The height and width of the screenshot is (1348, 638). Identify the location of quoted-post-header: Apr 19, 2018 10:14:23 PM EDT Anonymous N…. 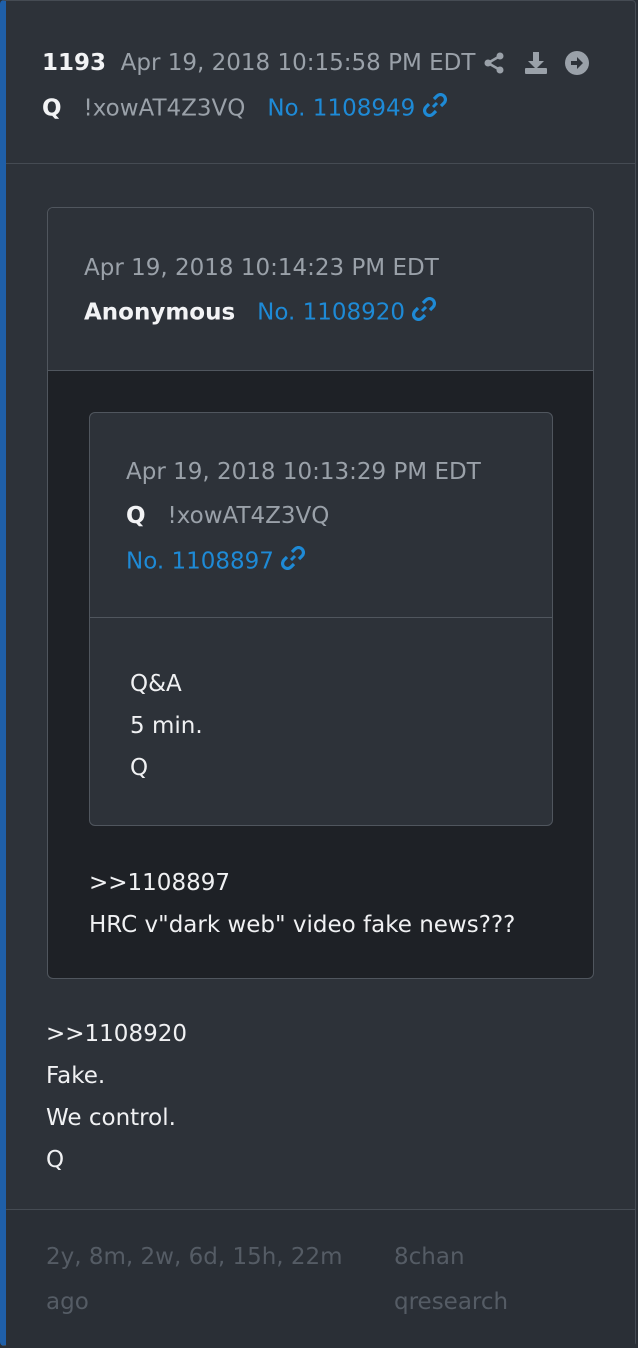
(320, 289).